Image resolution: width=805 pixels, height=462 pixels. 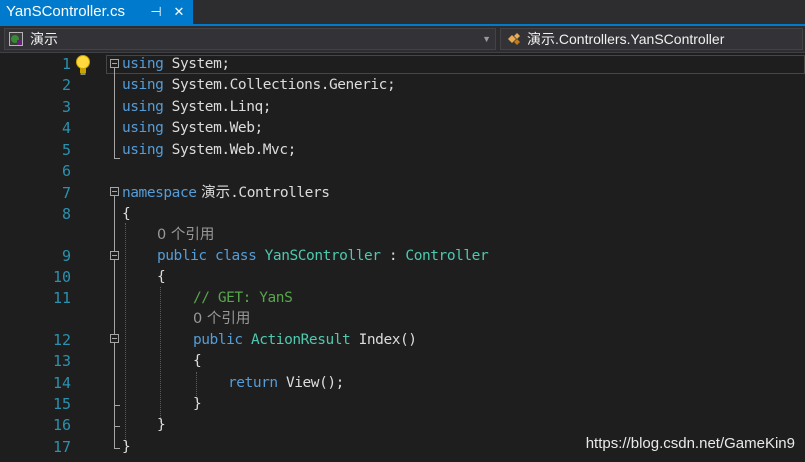 What do you see at coordinates (197, 107) in the screenshot?
I see `code-text: using System.Linq;` at bounding box center [197, 107].